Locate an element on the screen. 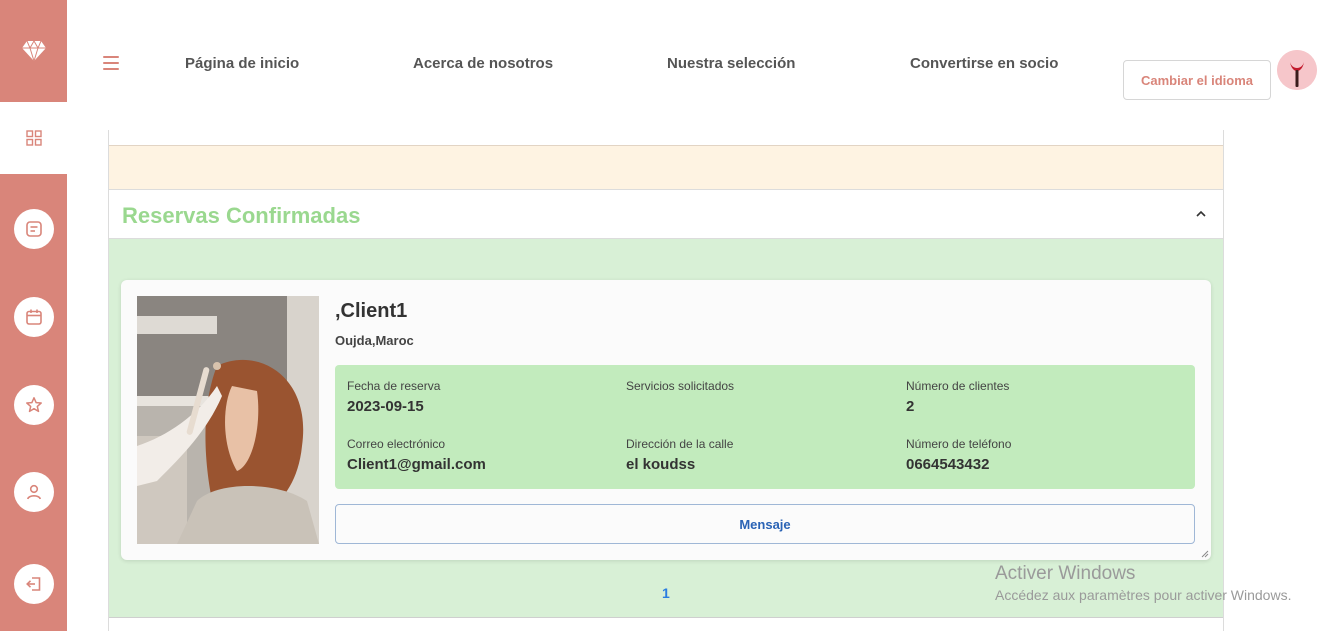 The height and width of the screenshot is (631, 1335). nav-link-home: Página de inicio is located at coordinates (242, 63).